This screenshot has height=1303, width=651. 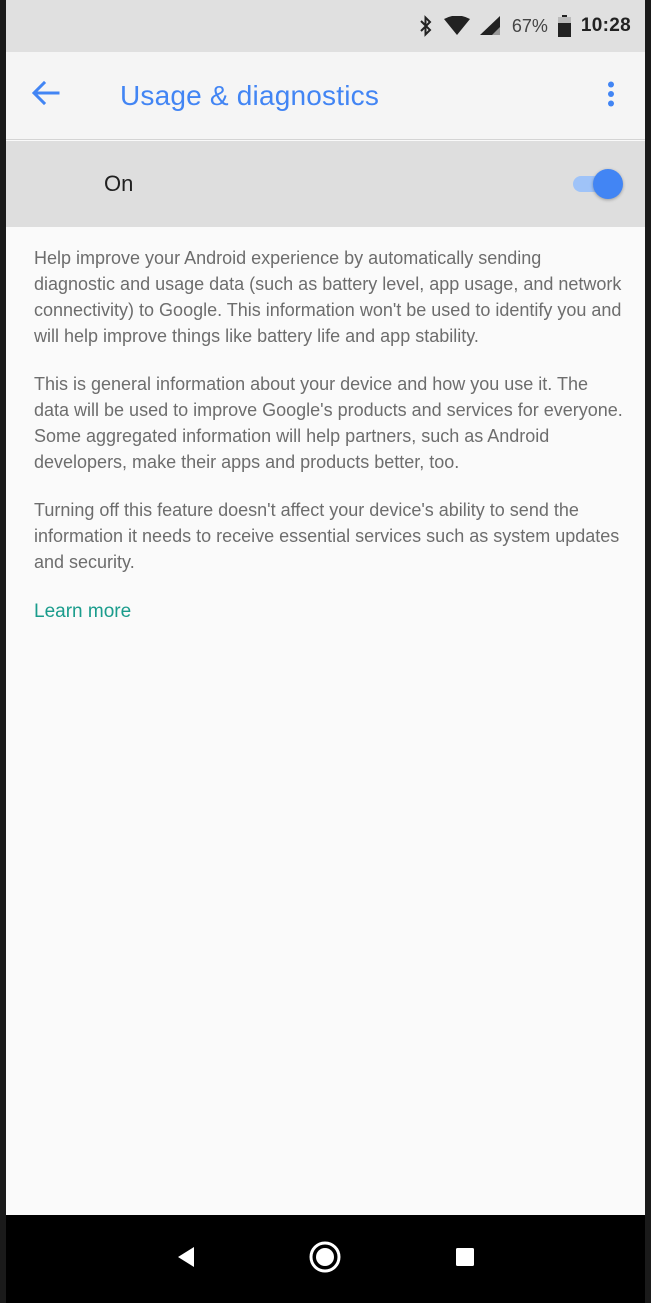 What do you see at coordinates (325, 26) in the screenshot?
I see `status-bar: 67% 10:28` at bounding box center [325, 26].